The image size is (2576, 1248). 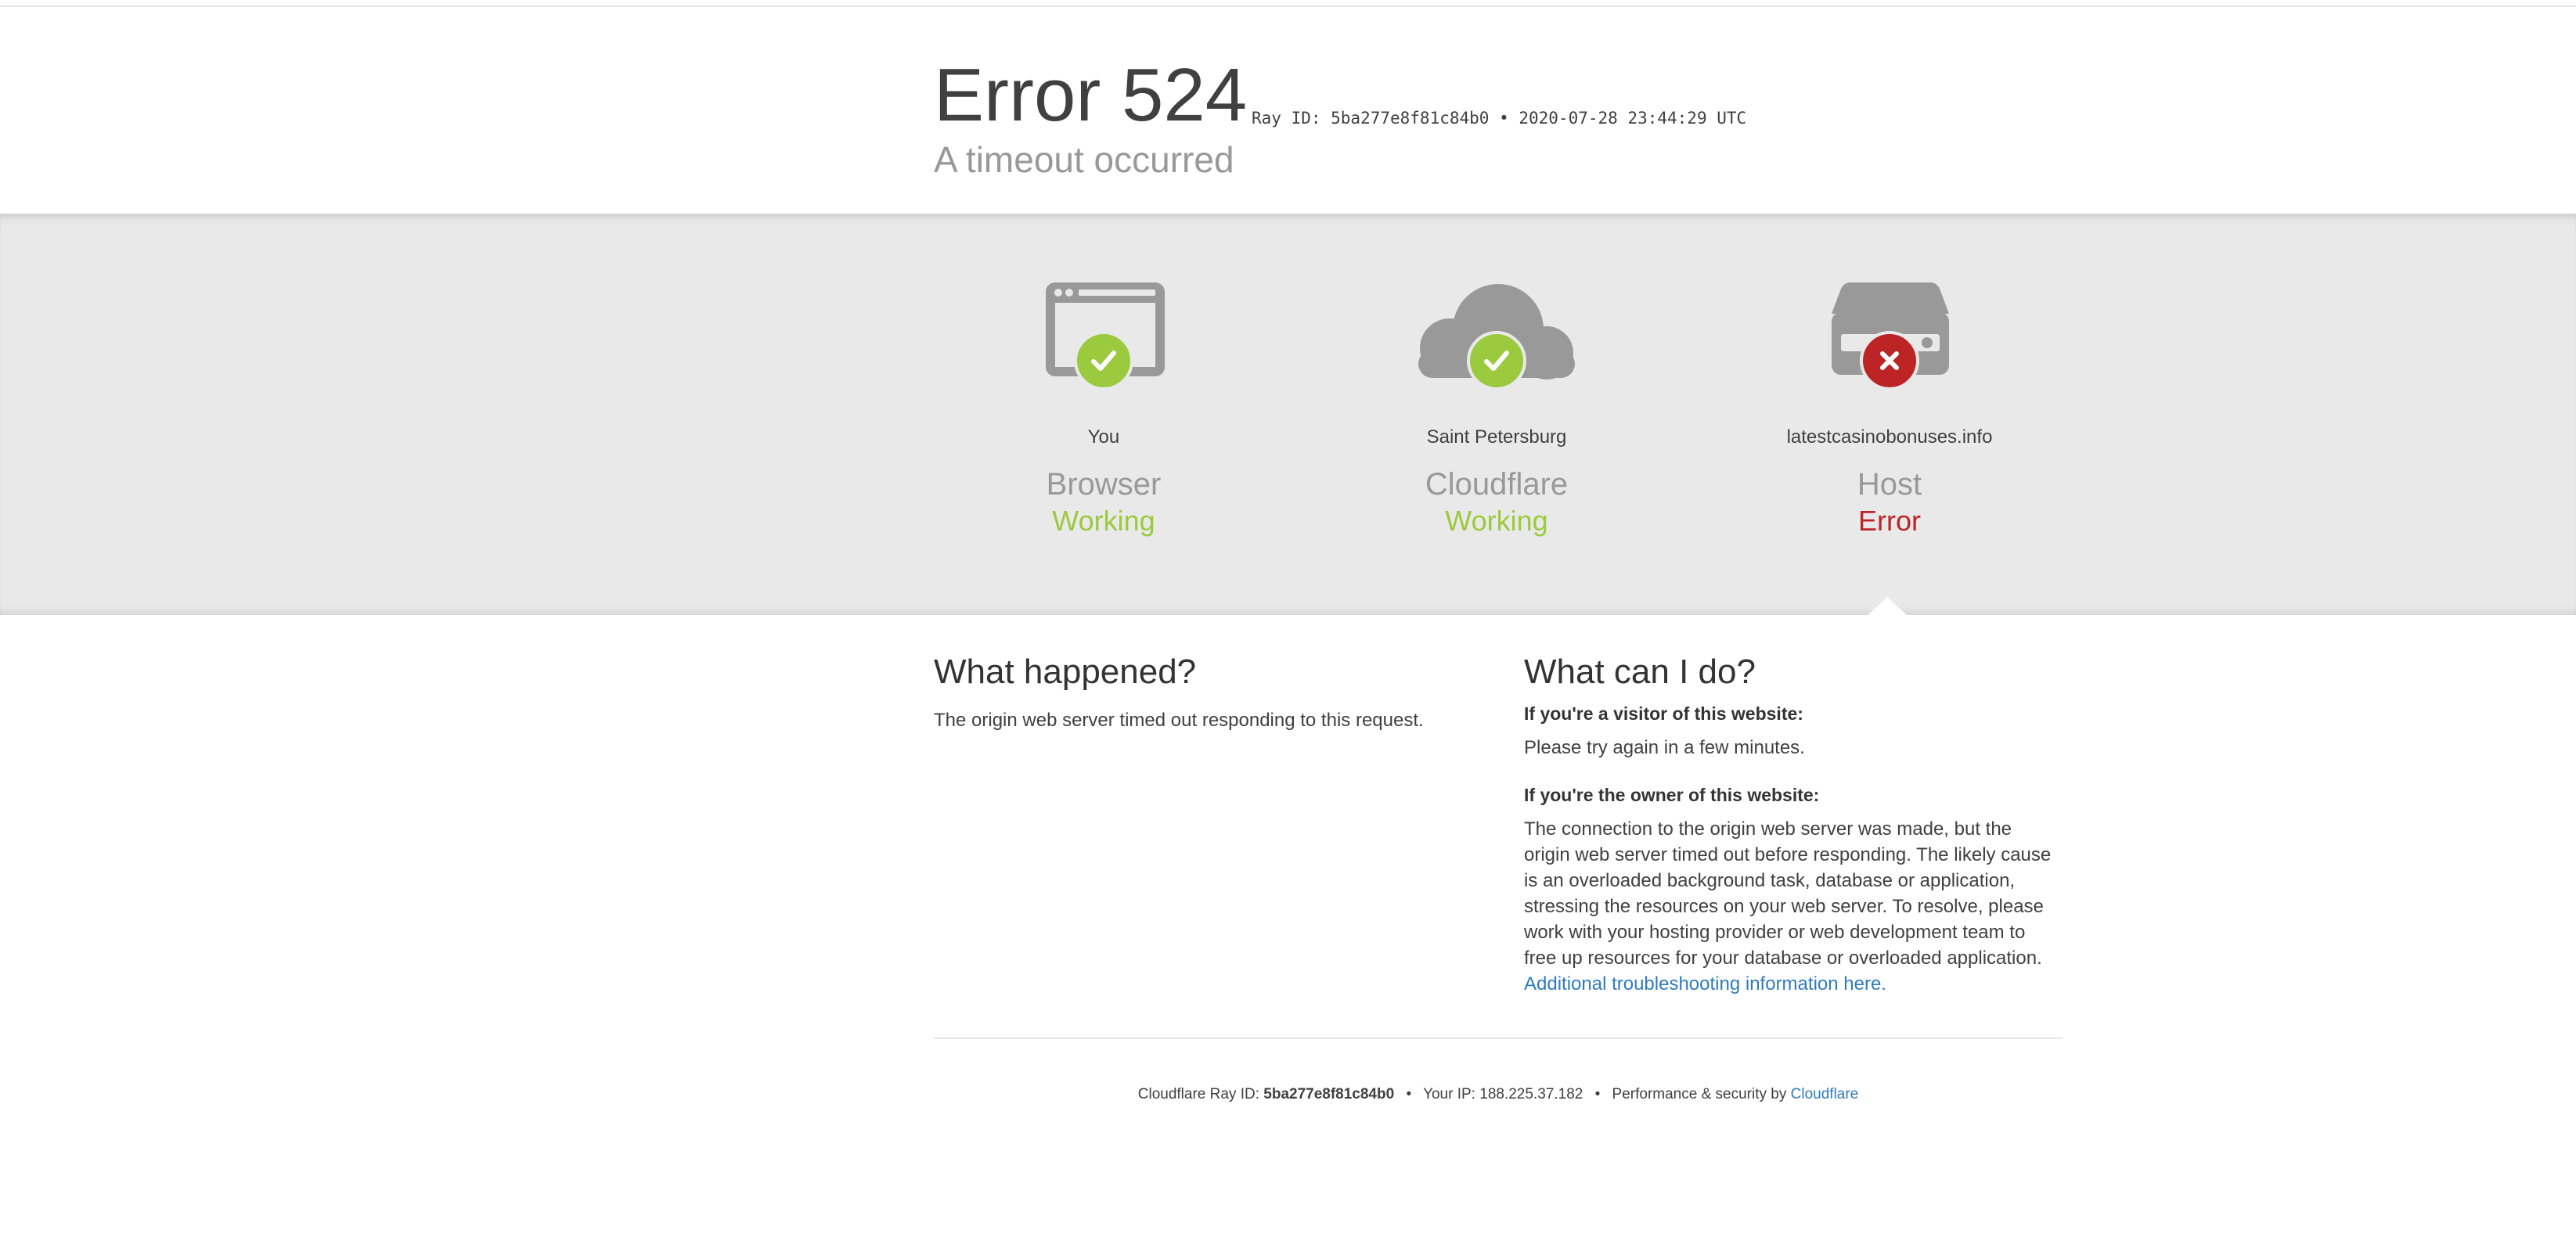 I want to click on footer-perf-text: Performance & security by, so click(x=1699, y=1094).